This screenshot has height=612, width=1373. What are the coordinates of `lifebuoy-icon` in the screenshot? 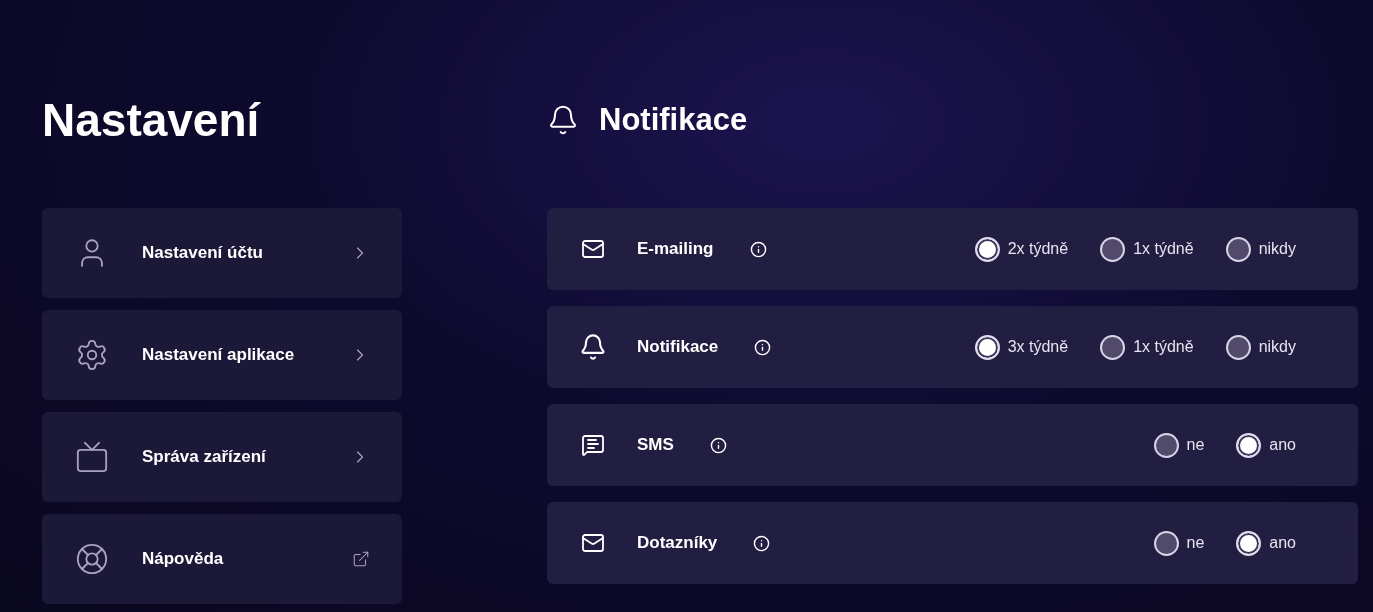 It's located at (92, 559).